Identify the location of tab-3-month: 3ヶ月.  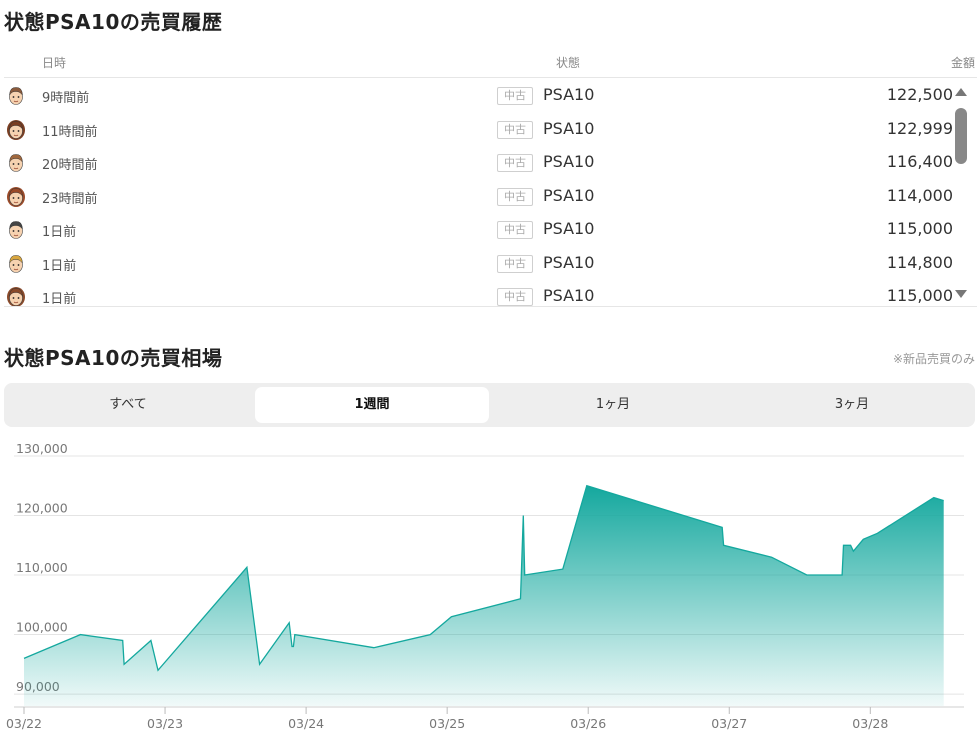
(852, 405).